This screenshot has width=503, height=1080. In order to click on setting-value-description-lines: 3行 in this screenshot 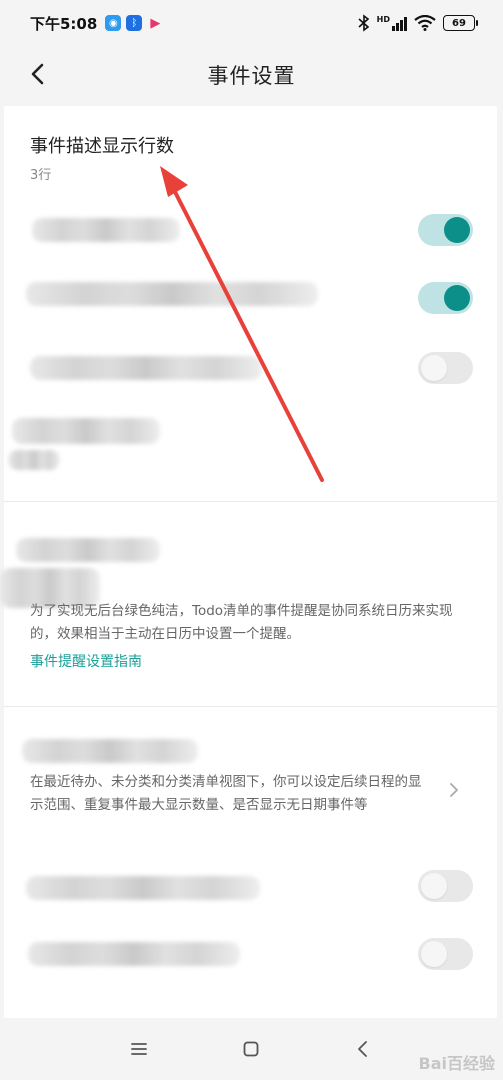, I will do `click(41, 175)`.